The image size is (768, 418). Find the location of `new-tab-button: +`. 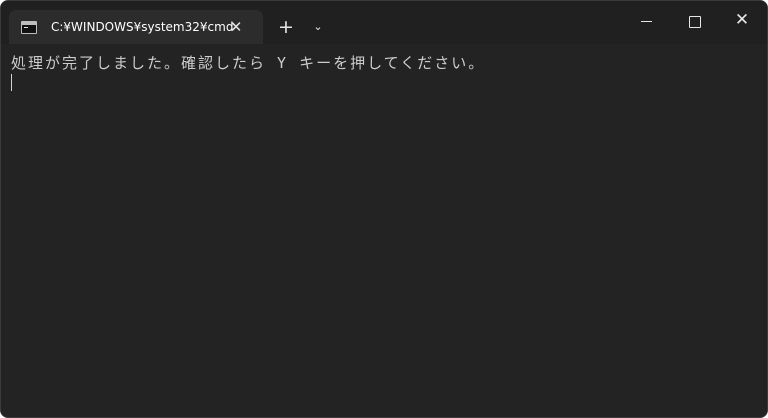

new-tab-button: + is located at coordinates (286, 27).